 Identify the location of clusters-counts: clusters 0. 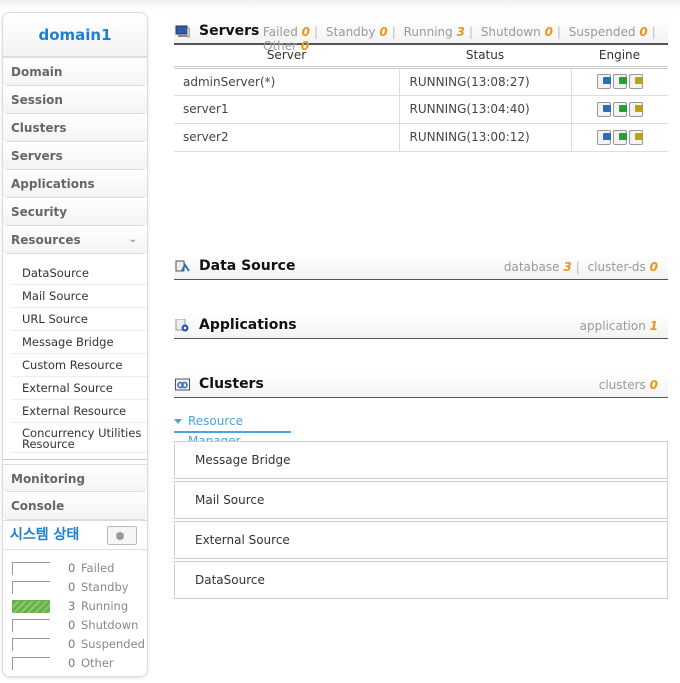
(628, 385).